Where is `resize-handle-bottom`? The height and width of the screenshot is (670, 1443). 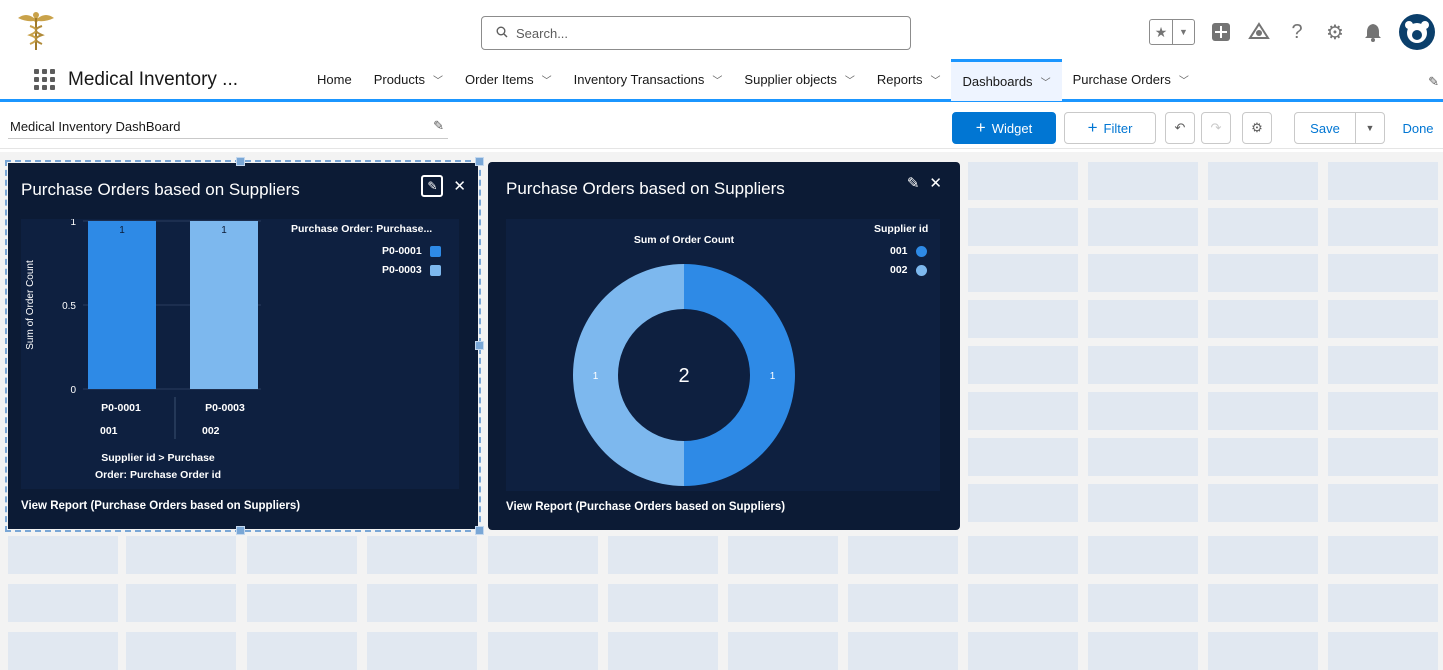
resize-handle-bottom is located at coordinates (240, 530).